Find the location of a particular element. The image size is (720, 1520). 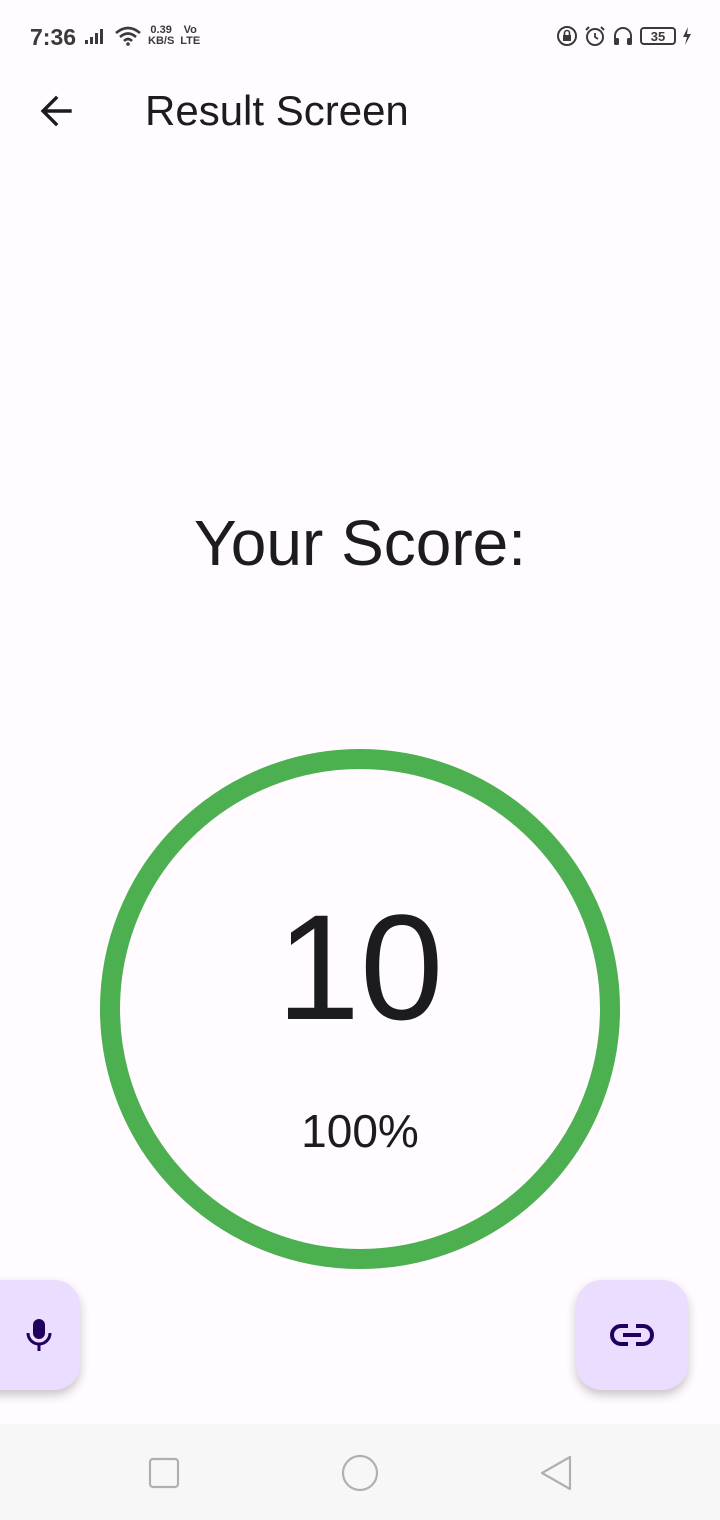

charging-icon is located at coordinates (687, 36).